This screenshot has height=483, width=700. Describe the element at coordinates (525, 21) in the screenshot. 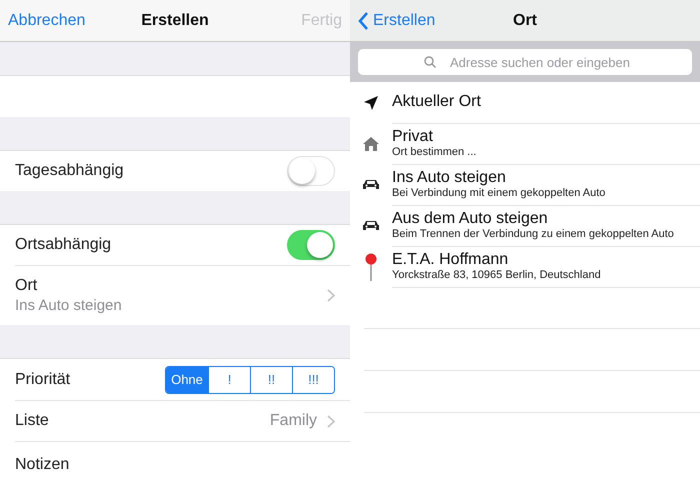

I see `nav-title: Ort` at that location.